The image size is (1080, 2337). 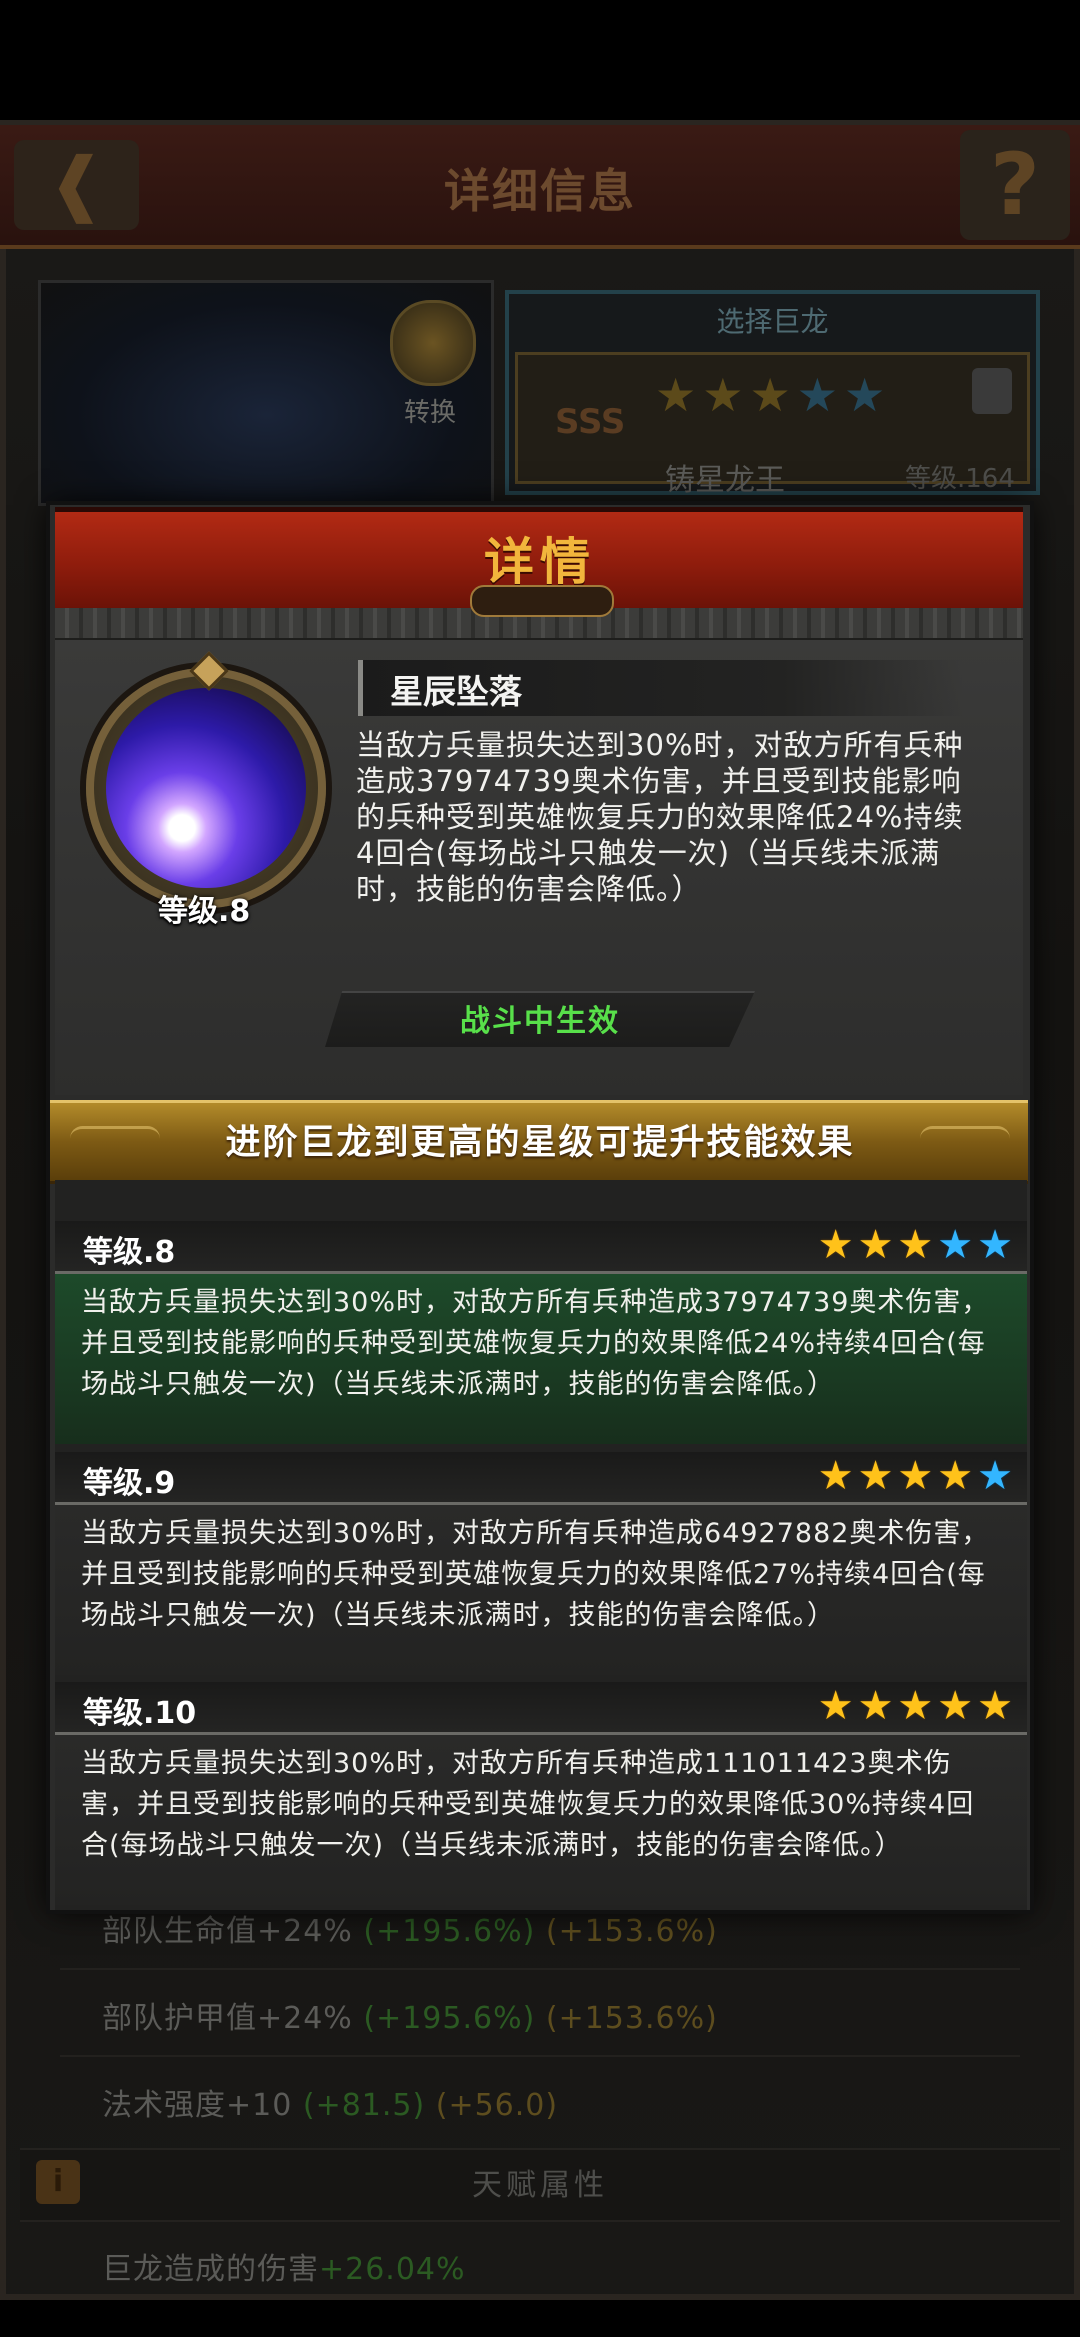 I want to click on stat-troop-hp: 部队生命值+24% (+195.6%) (+153.6%), so click(x=410, y=1928).